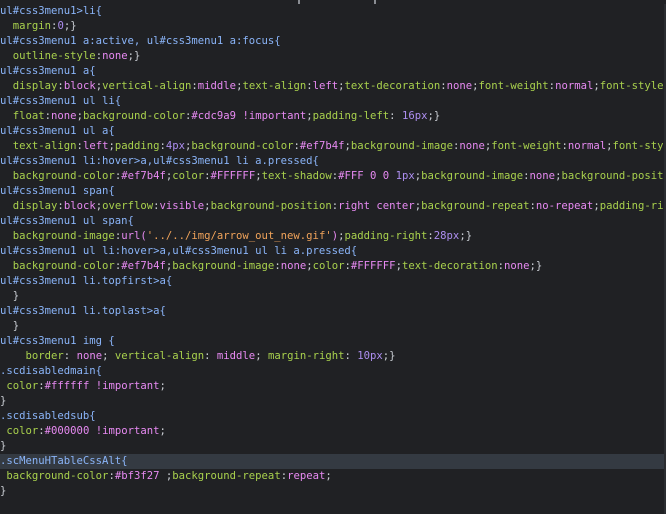 This screenshot has height=514, width=666. What do you see at coordinates (32, 26) in the screenshot?
I see `code-token: margin` at bounding box center [32, 26].